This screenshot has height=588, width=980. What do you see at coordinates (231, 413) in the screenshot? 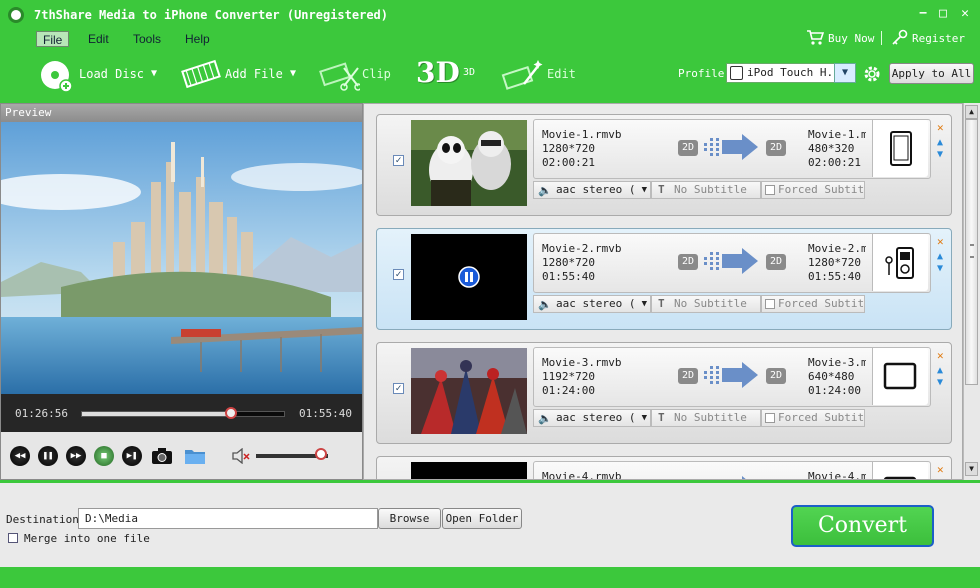
I see `seek-handle` at bounding box center [231, 413].